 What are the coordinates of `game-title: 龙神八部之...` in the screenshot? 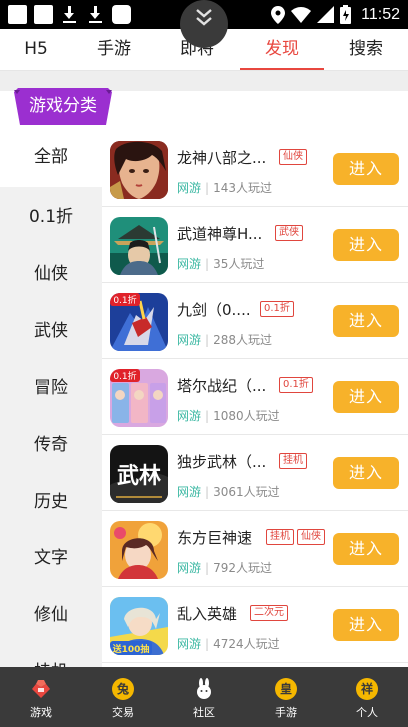 It's located at (222, 158).